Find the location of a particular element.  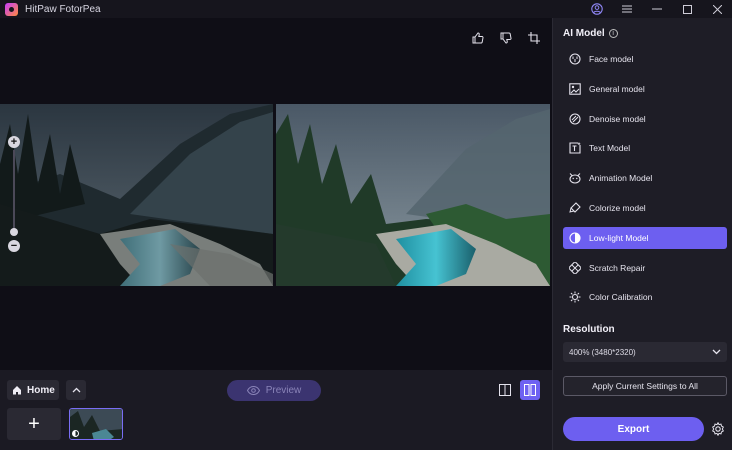

add-image-button: + is located at coordinates (34, 424).